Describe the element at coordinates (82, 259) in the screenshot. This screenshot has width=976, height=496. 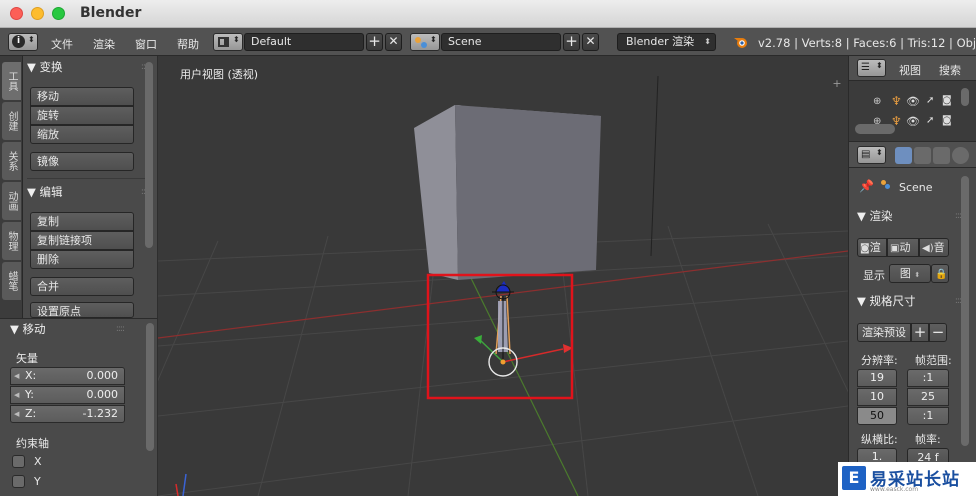
I see `delete-button: 删除` at that location.